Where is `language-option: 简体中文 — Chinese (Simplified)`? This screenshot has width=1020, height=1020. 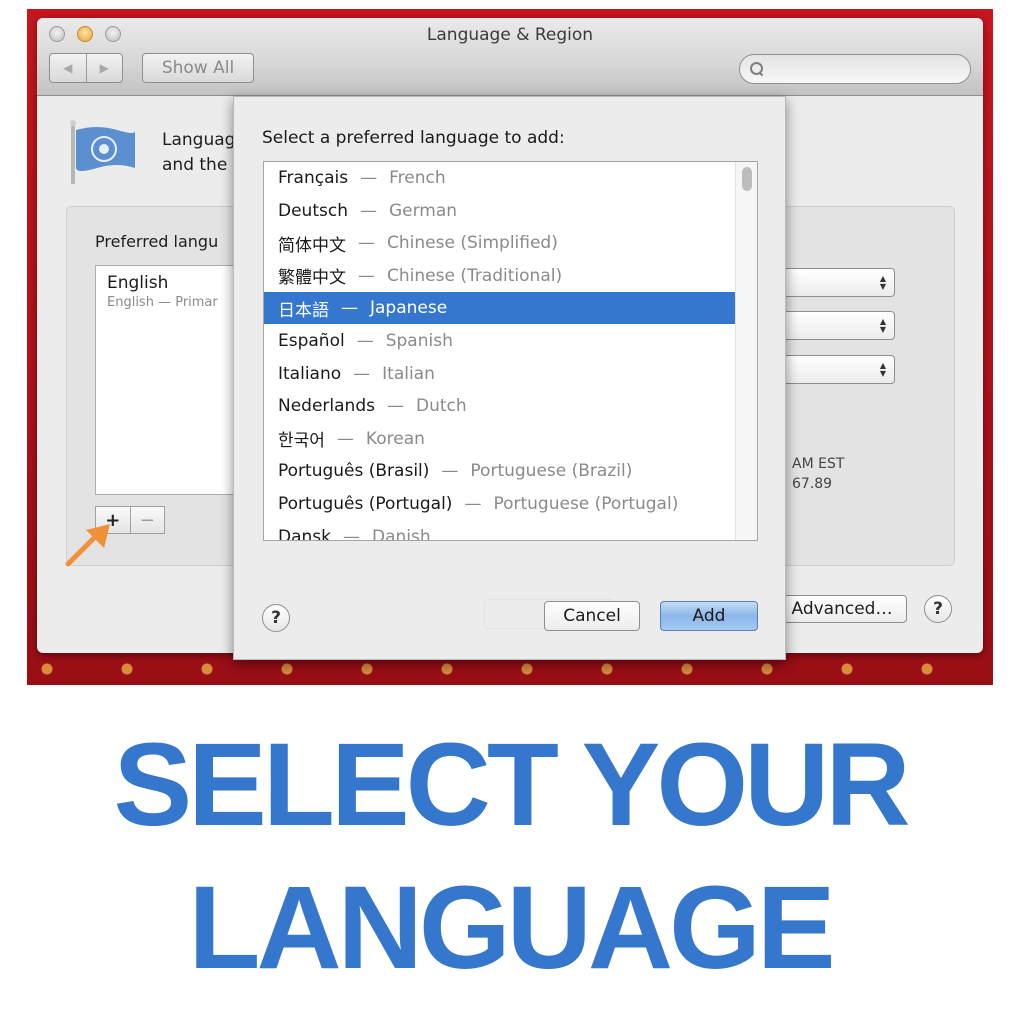
language-option: 简体中文 — Chinese (Simplified) is located at coordinates (500, 243).